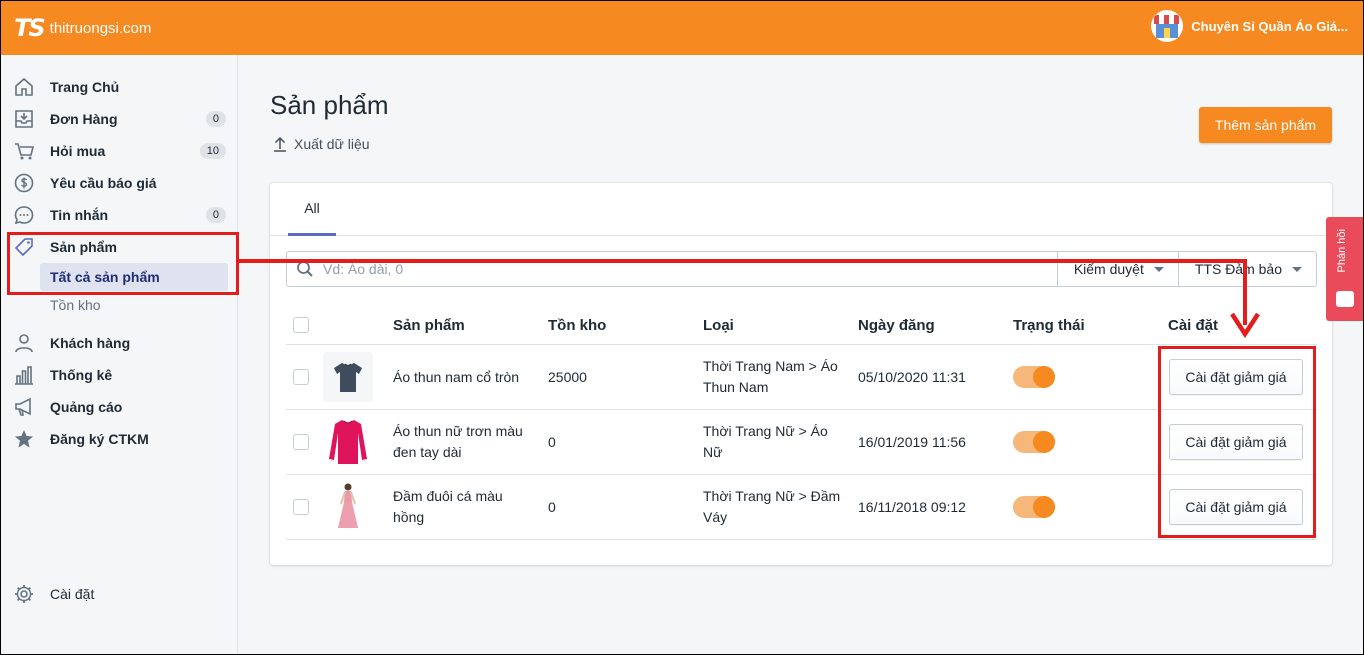 This screenshot has width=1364, height=655. Describe the element at coordinates (86, 407) in the screenshot. I see `sidebar-item-label: Quảng cáo` at that location.